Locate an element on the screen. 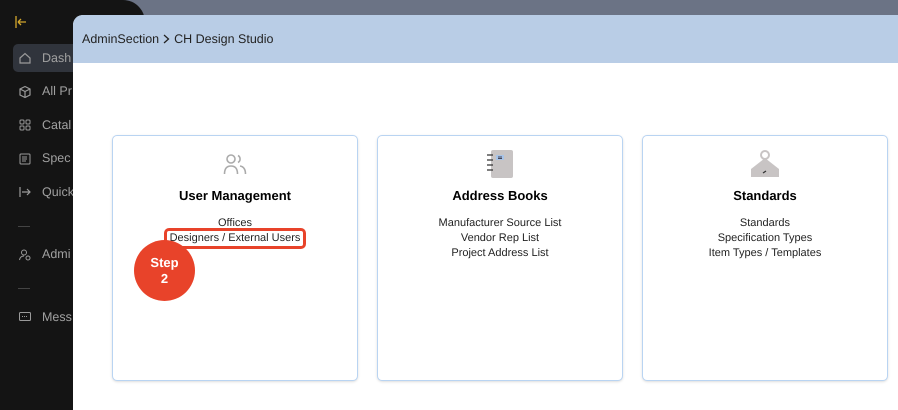  document-icon is located at coordinates (25, 159).